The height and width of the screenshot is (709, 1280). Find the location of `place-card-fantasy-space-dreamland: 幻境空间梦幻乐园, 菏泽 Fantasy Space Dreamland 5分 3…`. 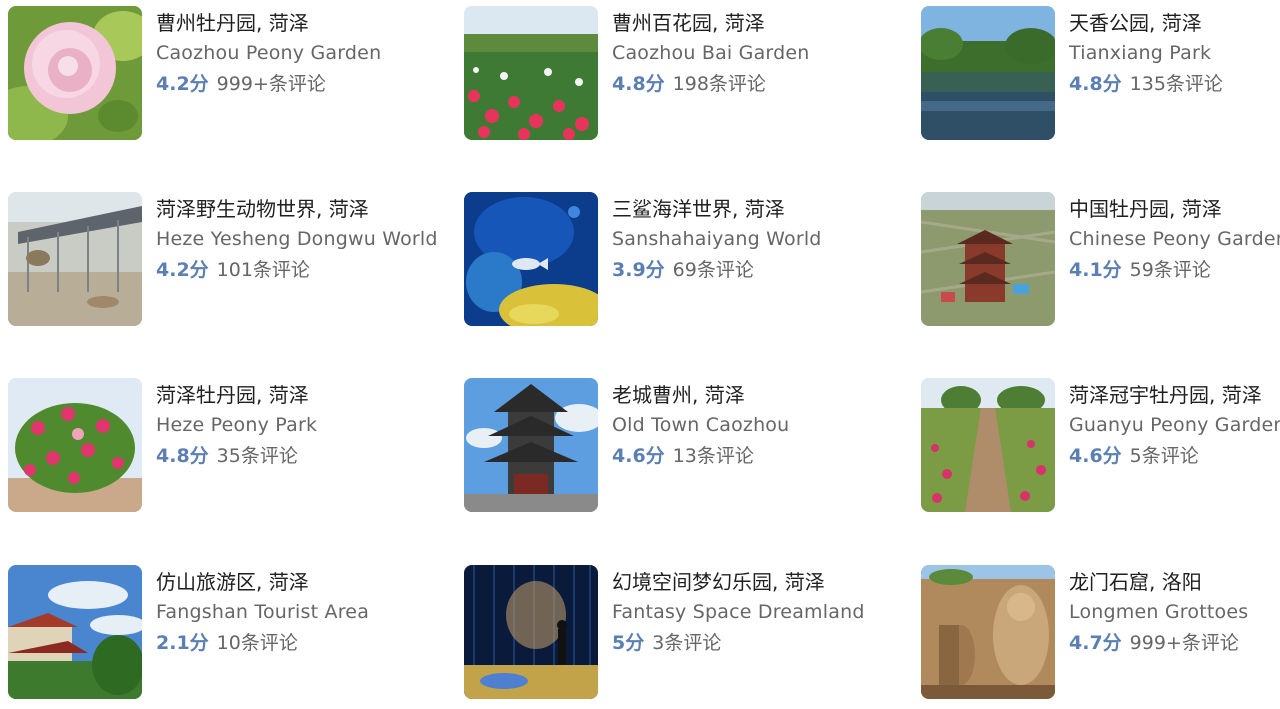

place-card-fantasy-space-dreamland: 幻境空间梦幻乐园, 菏泽 Fantasy Space Dreamland 5分 3… is located at coordinates (684, 633).